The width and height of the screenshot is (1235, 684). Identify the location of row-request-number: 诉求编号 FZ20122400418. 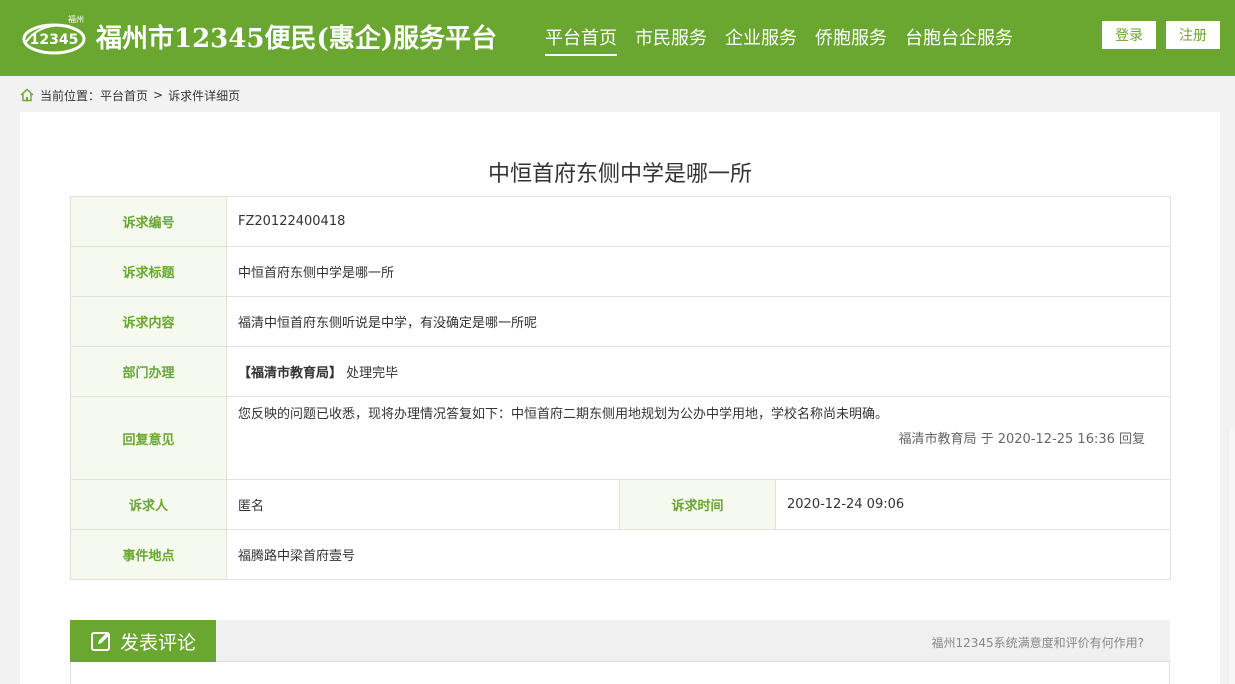
(621, 221).